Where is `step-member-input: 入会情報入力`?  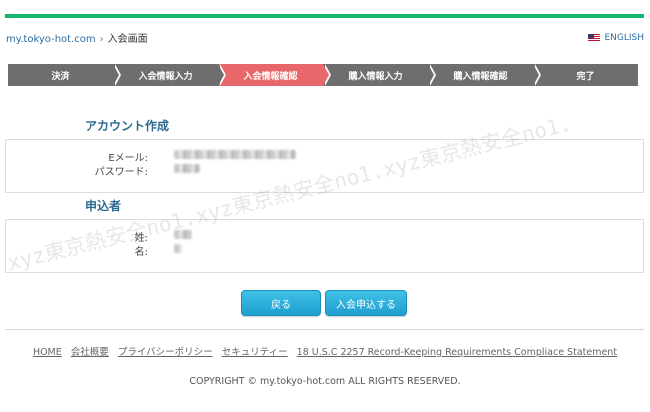 step-member-input: 入会情報入力 is located at coordinates (169, 75).